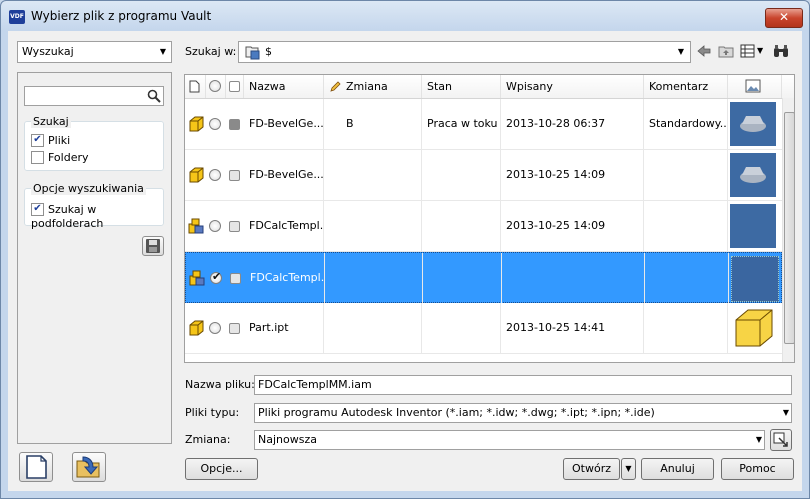  I want to click on header-type-column, so click(195, 86).